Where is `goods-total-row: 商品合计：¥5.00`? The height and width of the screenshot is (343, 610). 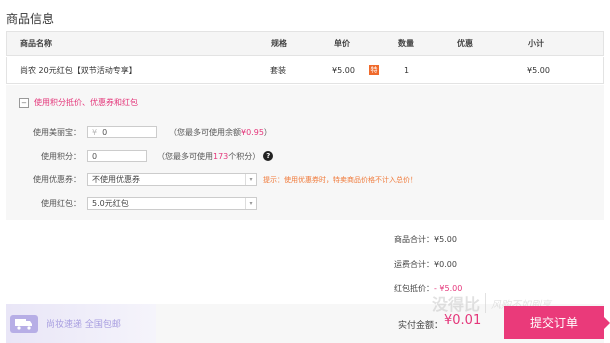 goods-total-row: 商品合计：¥5.00 is located at coordinates (425, 239).